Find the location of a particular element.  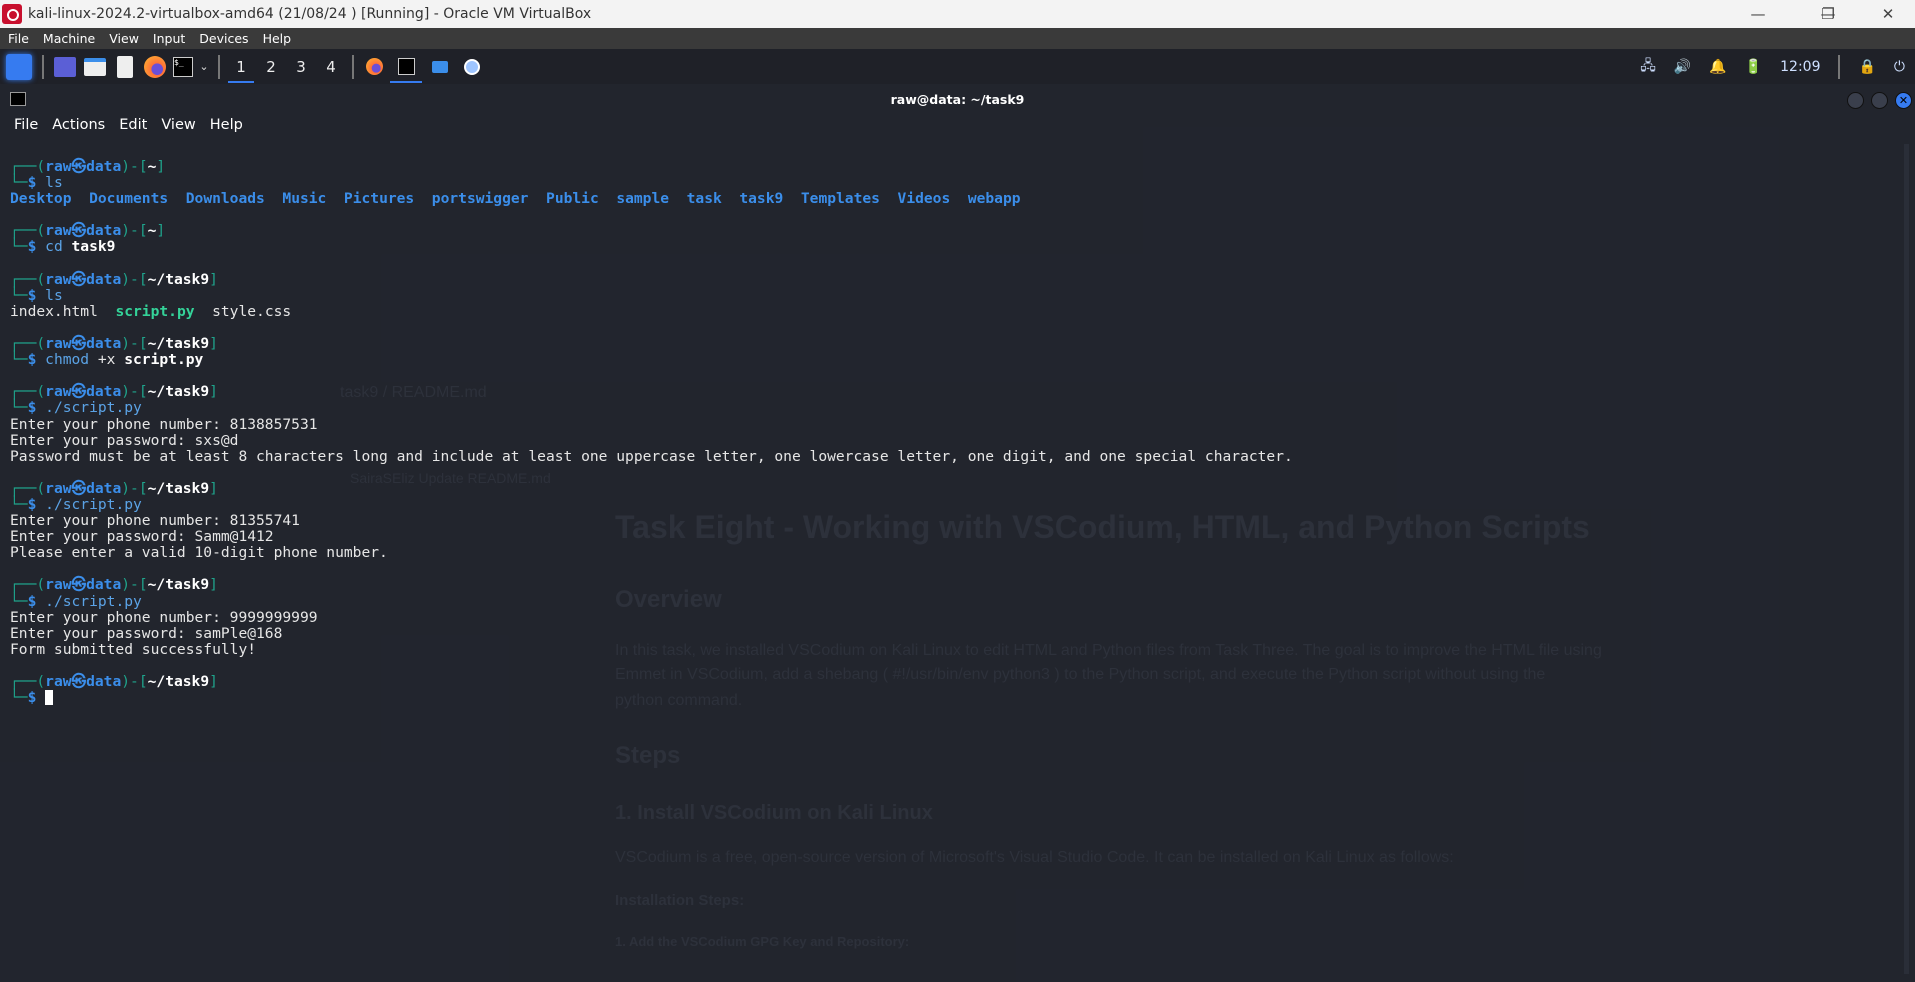

workspace-4: 4 is located at coordinates (331, 66).